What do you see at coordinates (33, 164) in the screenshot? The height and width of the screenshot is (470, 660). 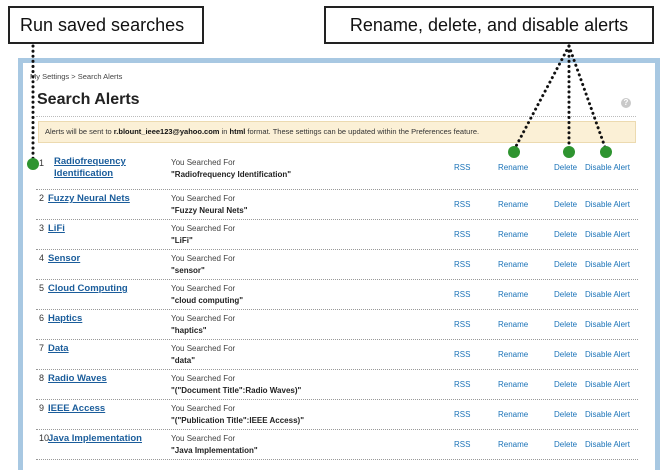 I see `marker-run-search` at bounding box center [33, 164].